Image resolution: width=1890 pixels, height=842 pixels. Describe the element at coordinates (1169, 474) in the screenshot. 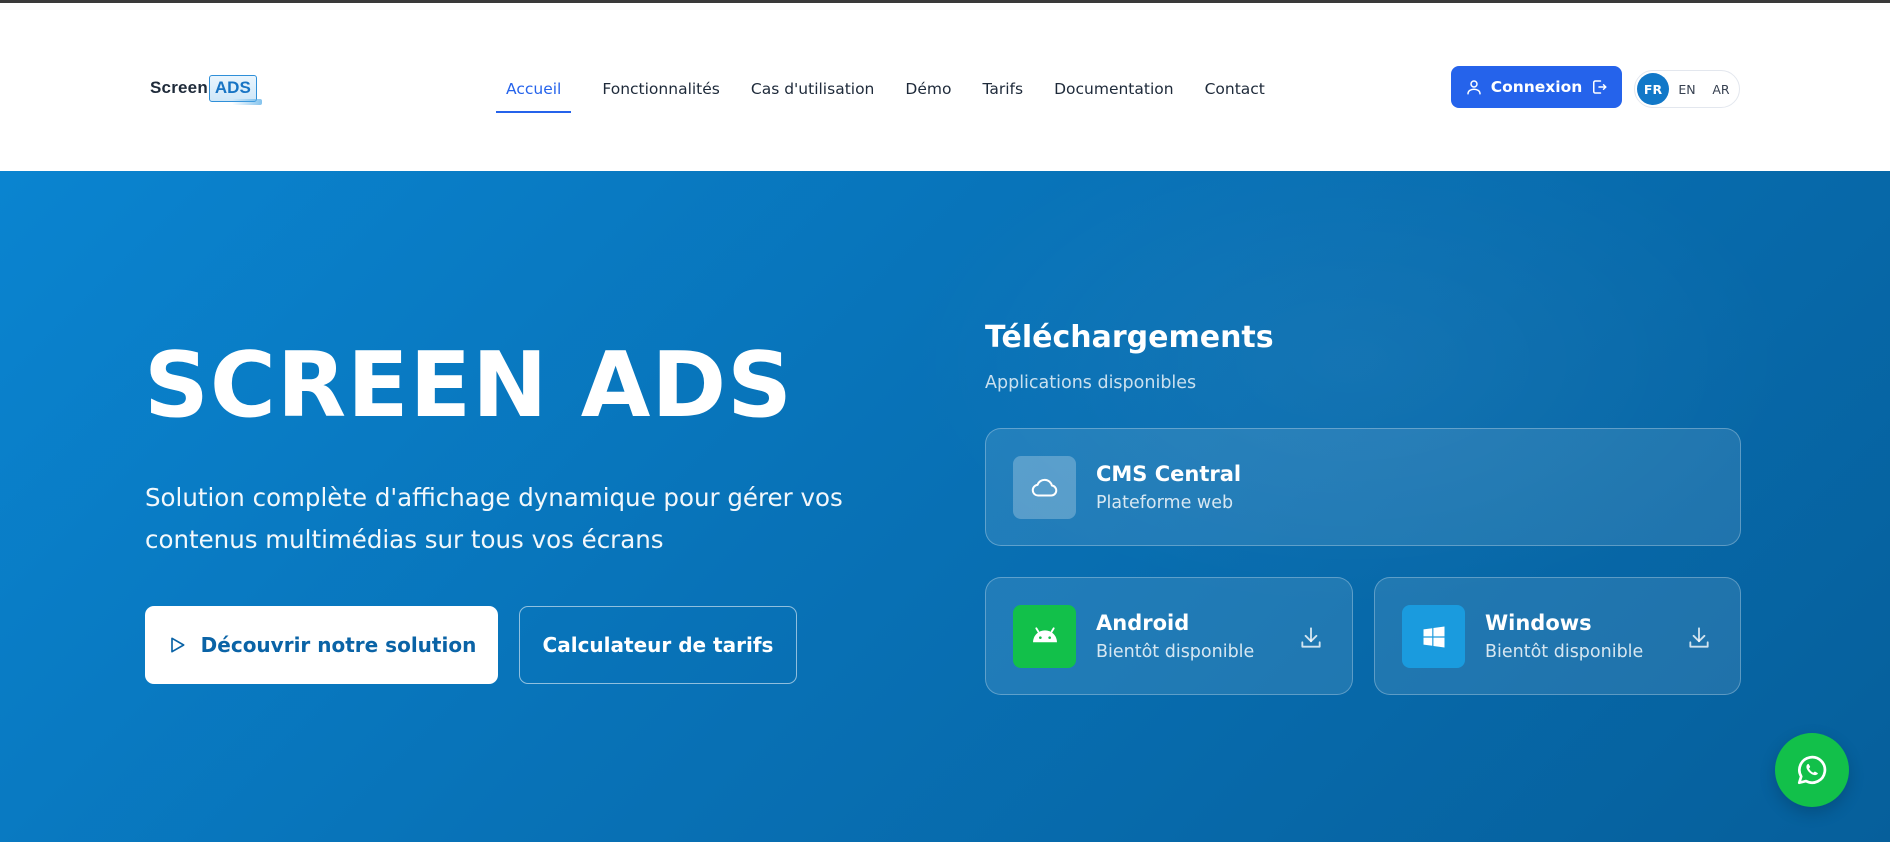

I see `card-name: CMS Central` at that location.